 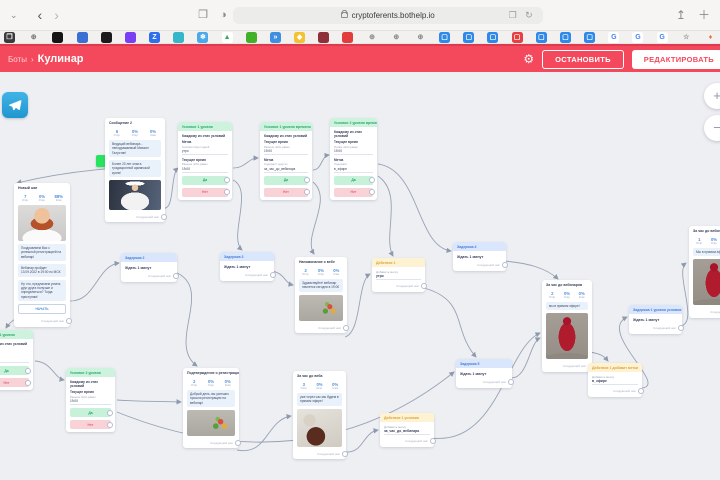 I want to click on zoom-out-button: −, so click(x=712, y=128).